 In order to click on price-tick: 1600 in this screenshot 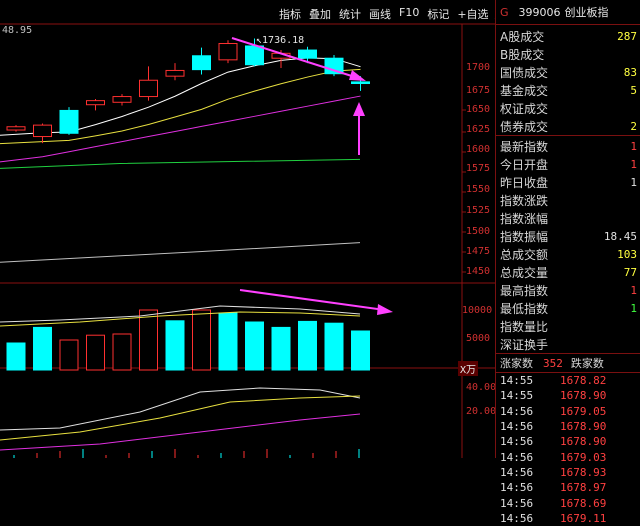, I will do `click(478, 149)`.